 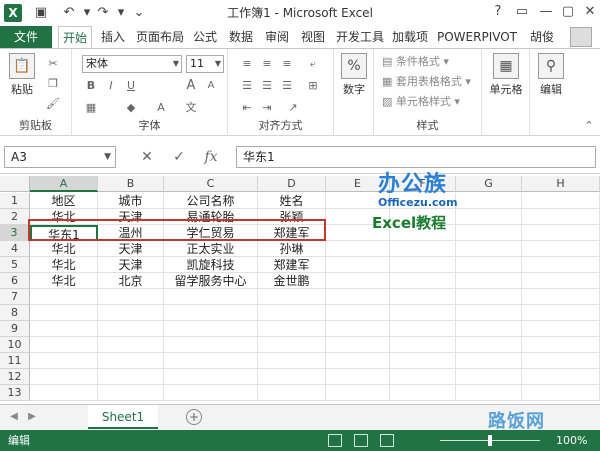 I want to click on conditional-format-button: ▤ 条件格式 ▾, so click(x=415, y=62).